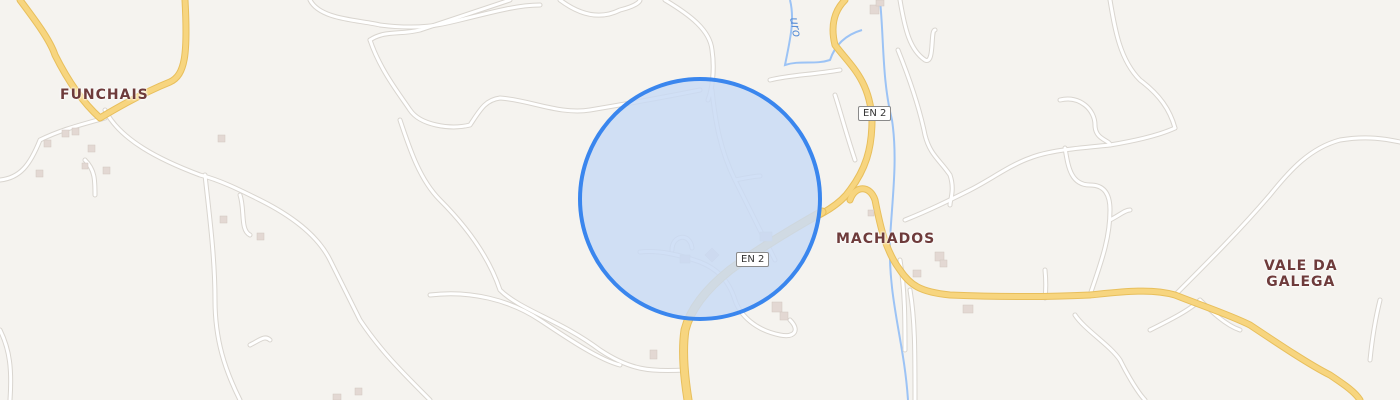 This screenshot has height=400, width=1400. Describe the element at coordinates (104, 95) in the screenshot. I see `place-label-funchais: FUNCHAIS` at that location.